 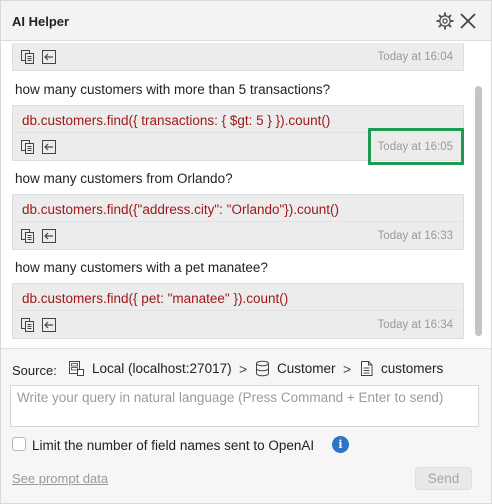 What do you see at coordinates (238, 236) in the screenshot?
I see `history-entry-footer: Today at 16:33` at bounding box center [238, 236].